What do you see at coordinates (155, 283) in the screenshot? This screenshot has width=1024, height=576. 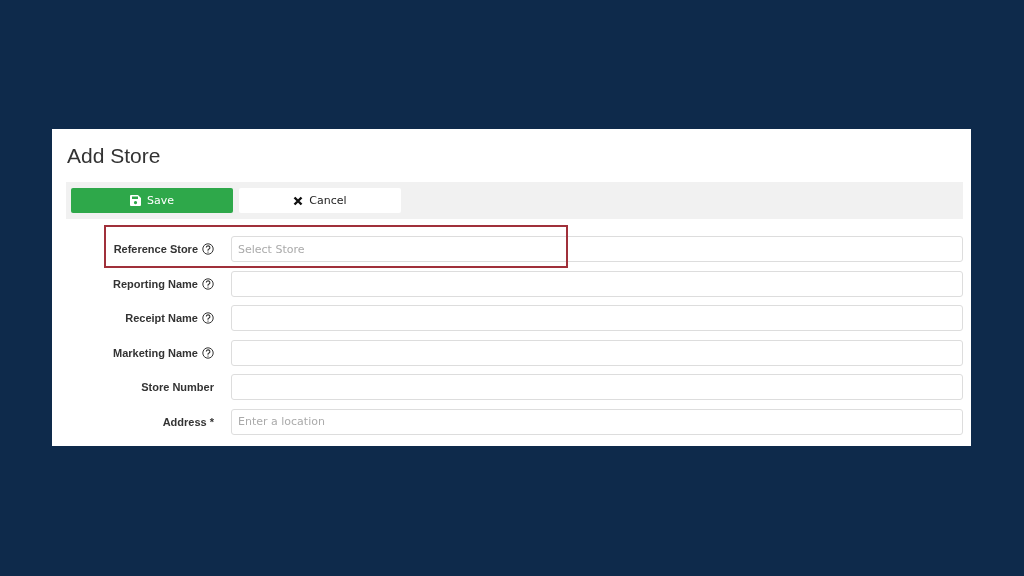 I see `field-label: Reporting Name` at bounding box center [155, 283].